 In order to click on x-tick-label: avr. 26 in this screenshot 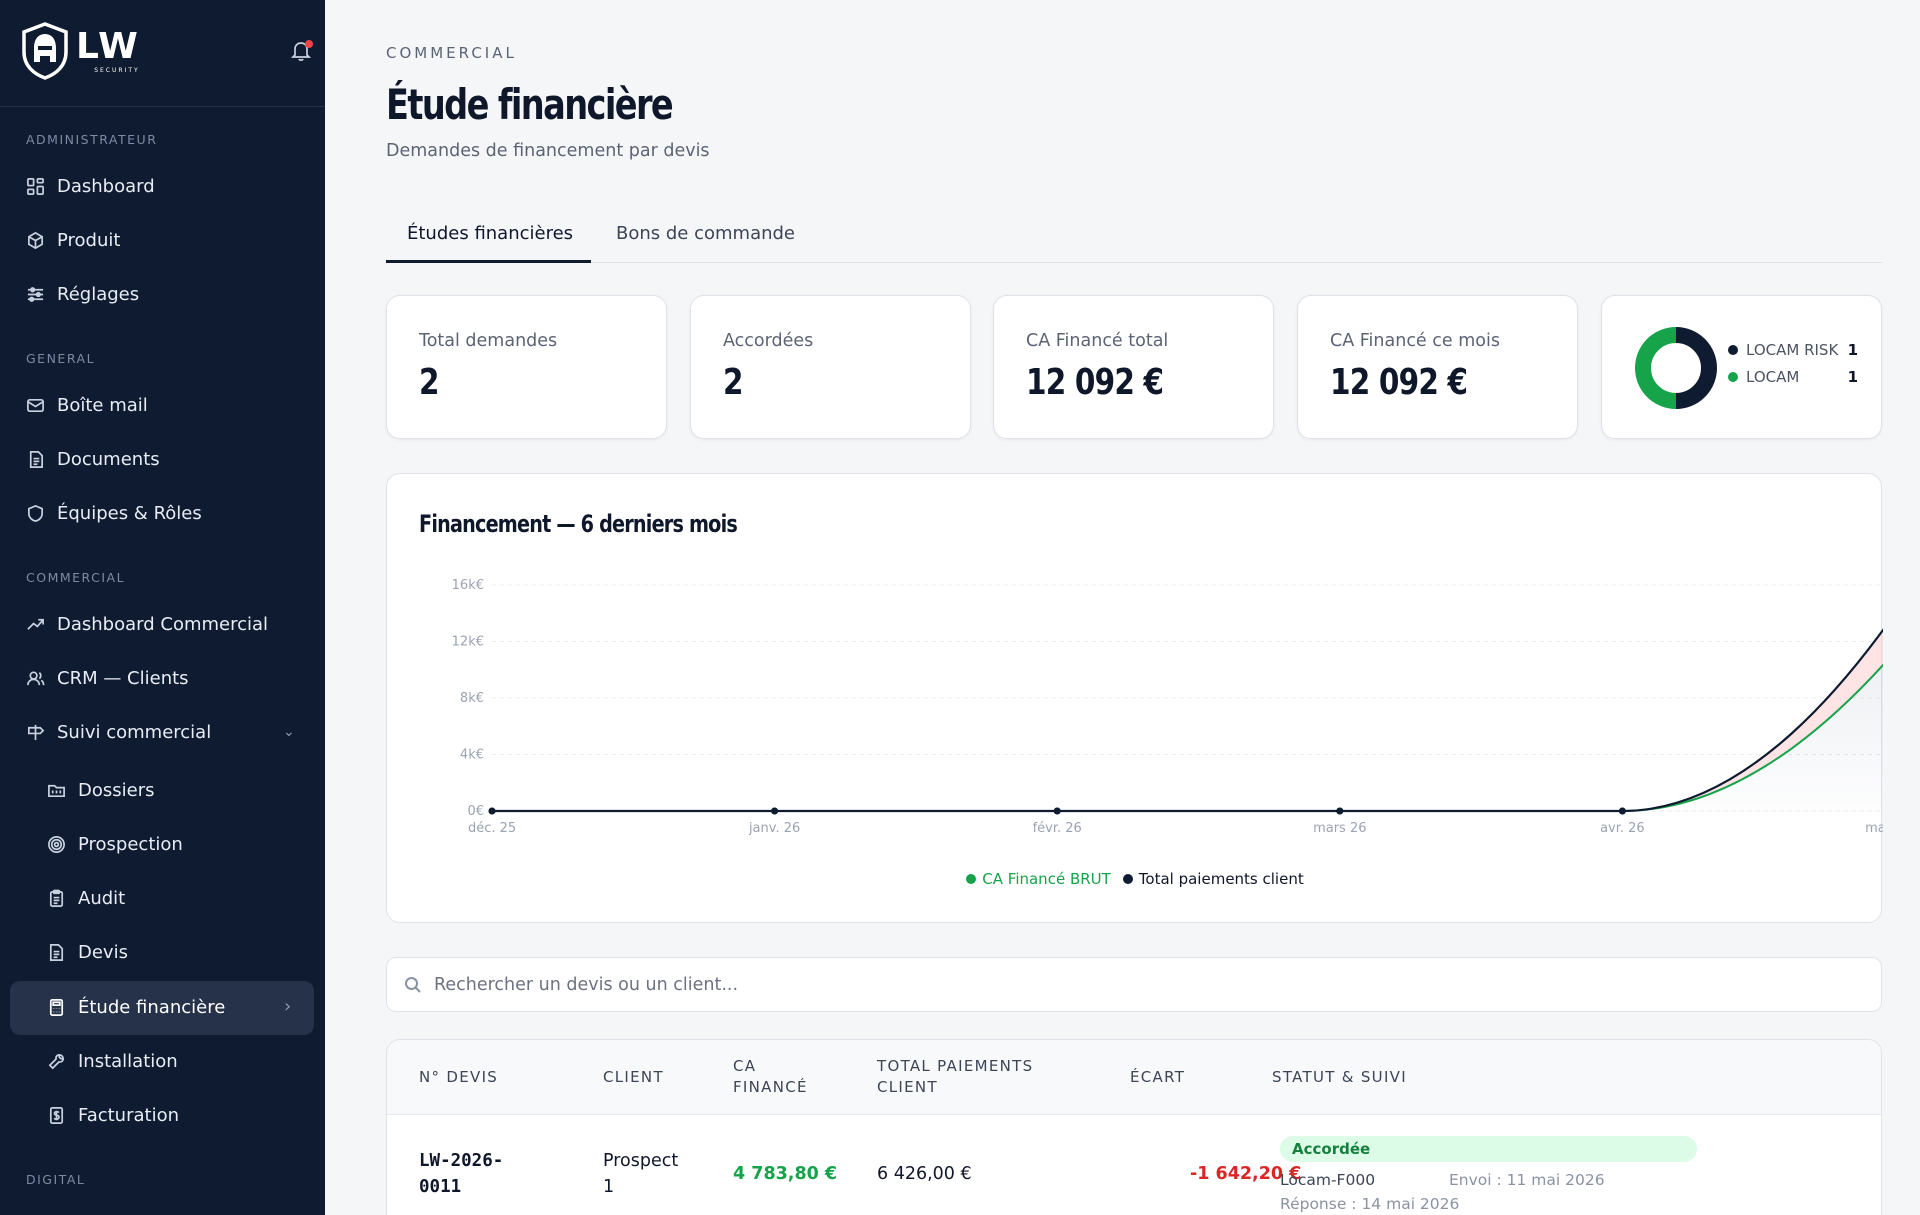, I will do `click(1622, 828)`.